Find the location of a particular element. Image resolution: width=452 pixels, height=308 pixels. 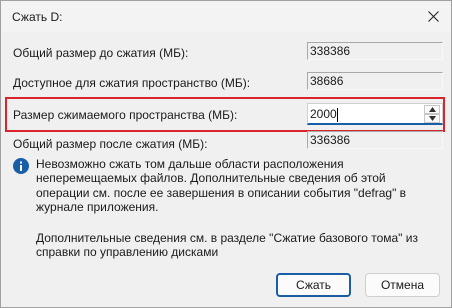

spin-down-button is located at coordinates (432, 118).